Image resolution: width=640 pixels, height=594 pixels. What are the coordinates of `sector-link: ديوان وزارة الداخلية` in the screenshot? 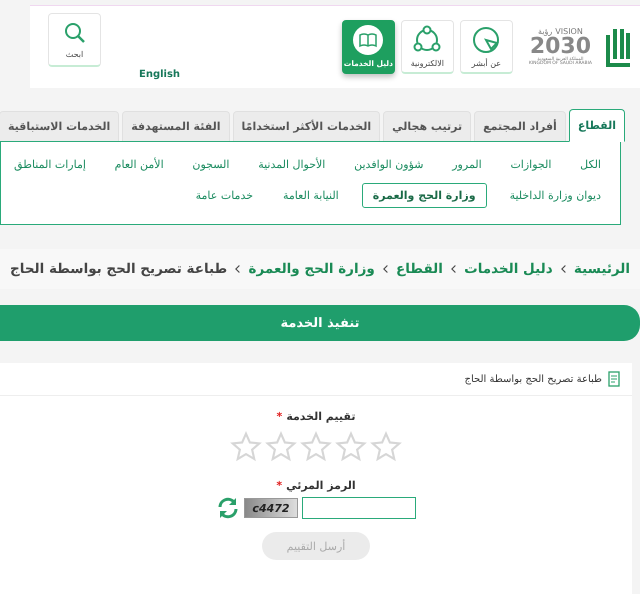 It's located at (555, 195).